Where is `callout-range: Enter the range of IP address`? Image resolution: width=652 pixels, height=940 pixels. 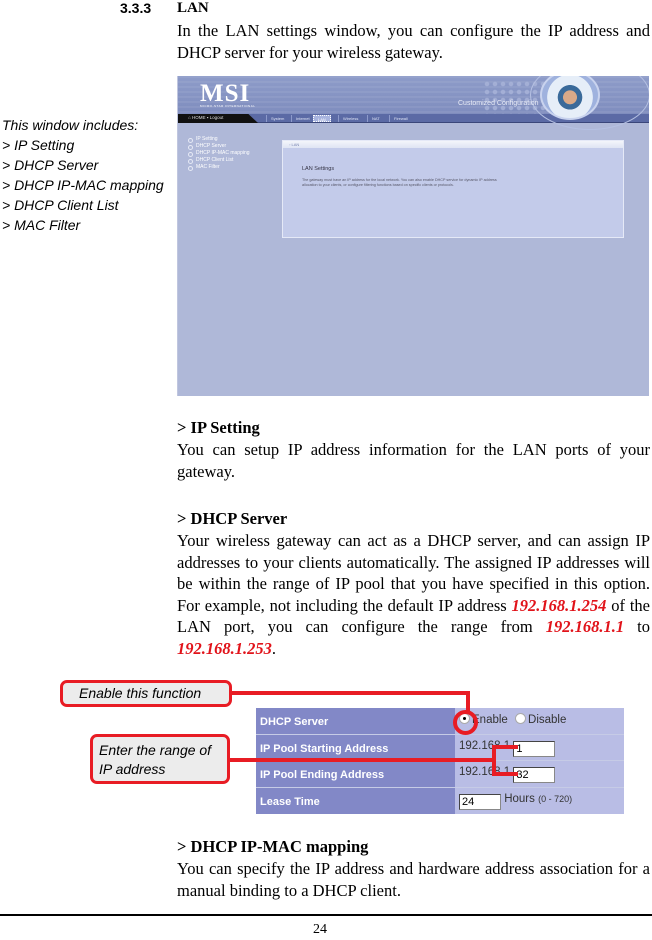
callout-range: Enter the range of IP address is located at coordinates (160, 759).